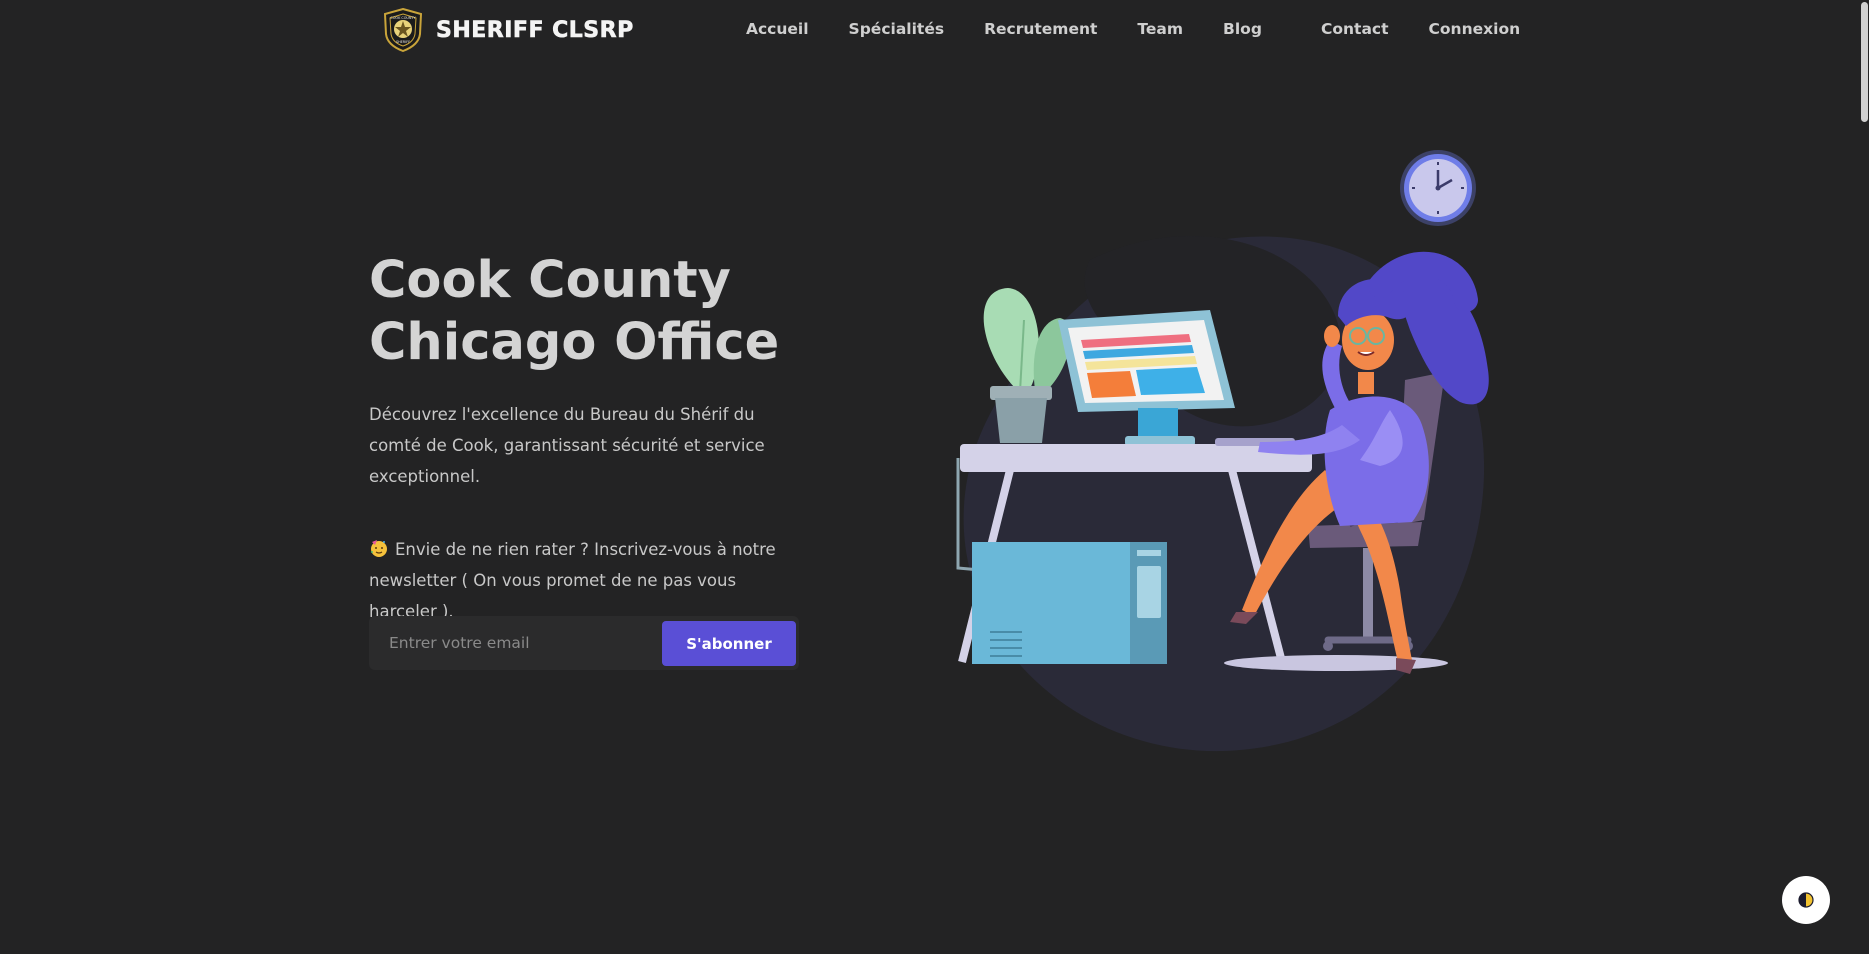 Image resolution: width=1869 pixels, height=954 pixels. Describe the element at coordinates (379, 548) in the screenshot. I see `party-face-emoji-icon` at that location.